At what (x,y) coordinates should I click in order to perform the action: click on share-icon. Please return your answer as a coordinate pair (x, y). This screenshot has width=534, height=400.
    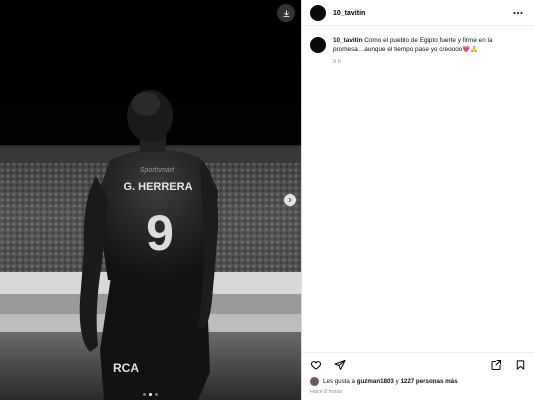
    Looking at the image, I should click on (340, 364).